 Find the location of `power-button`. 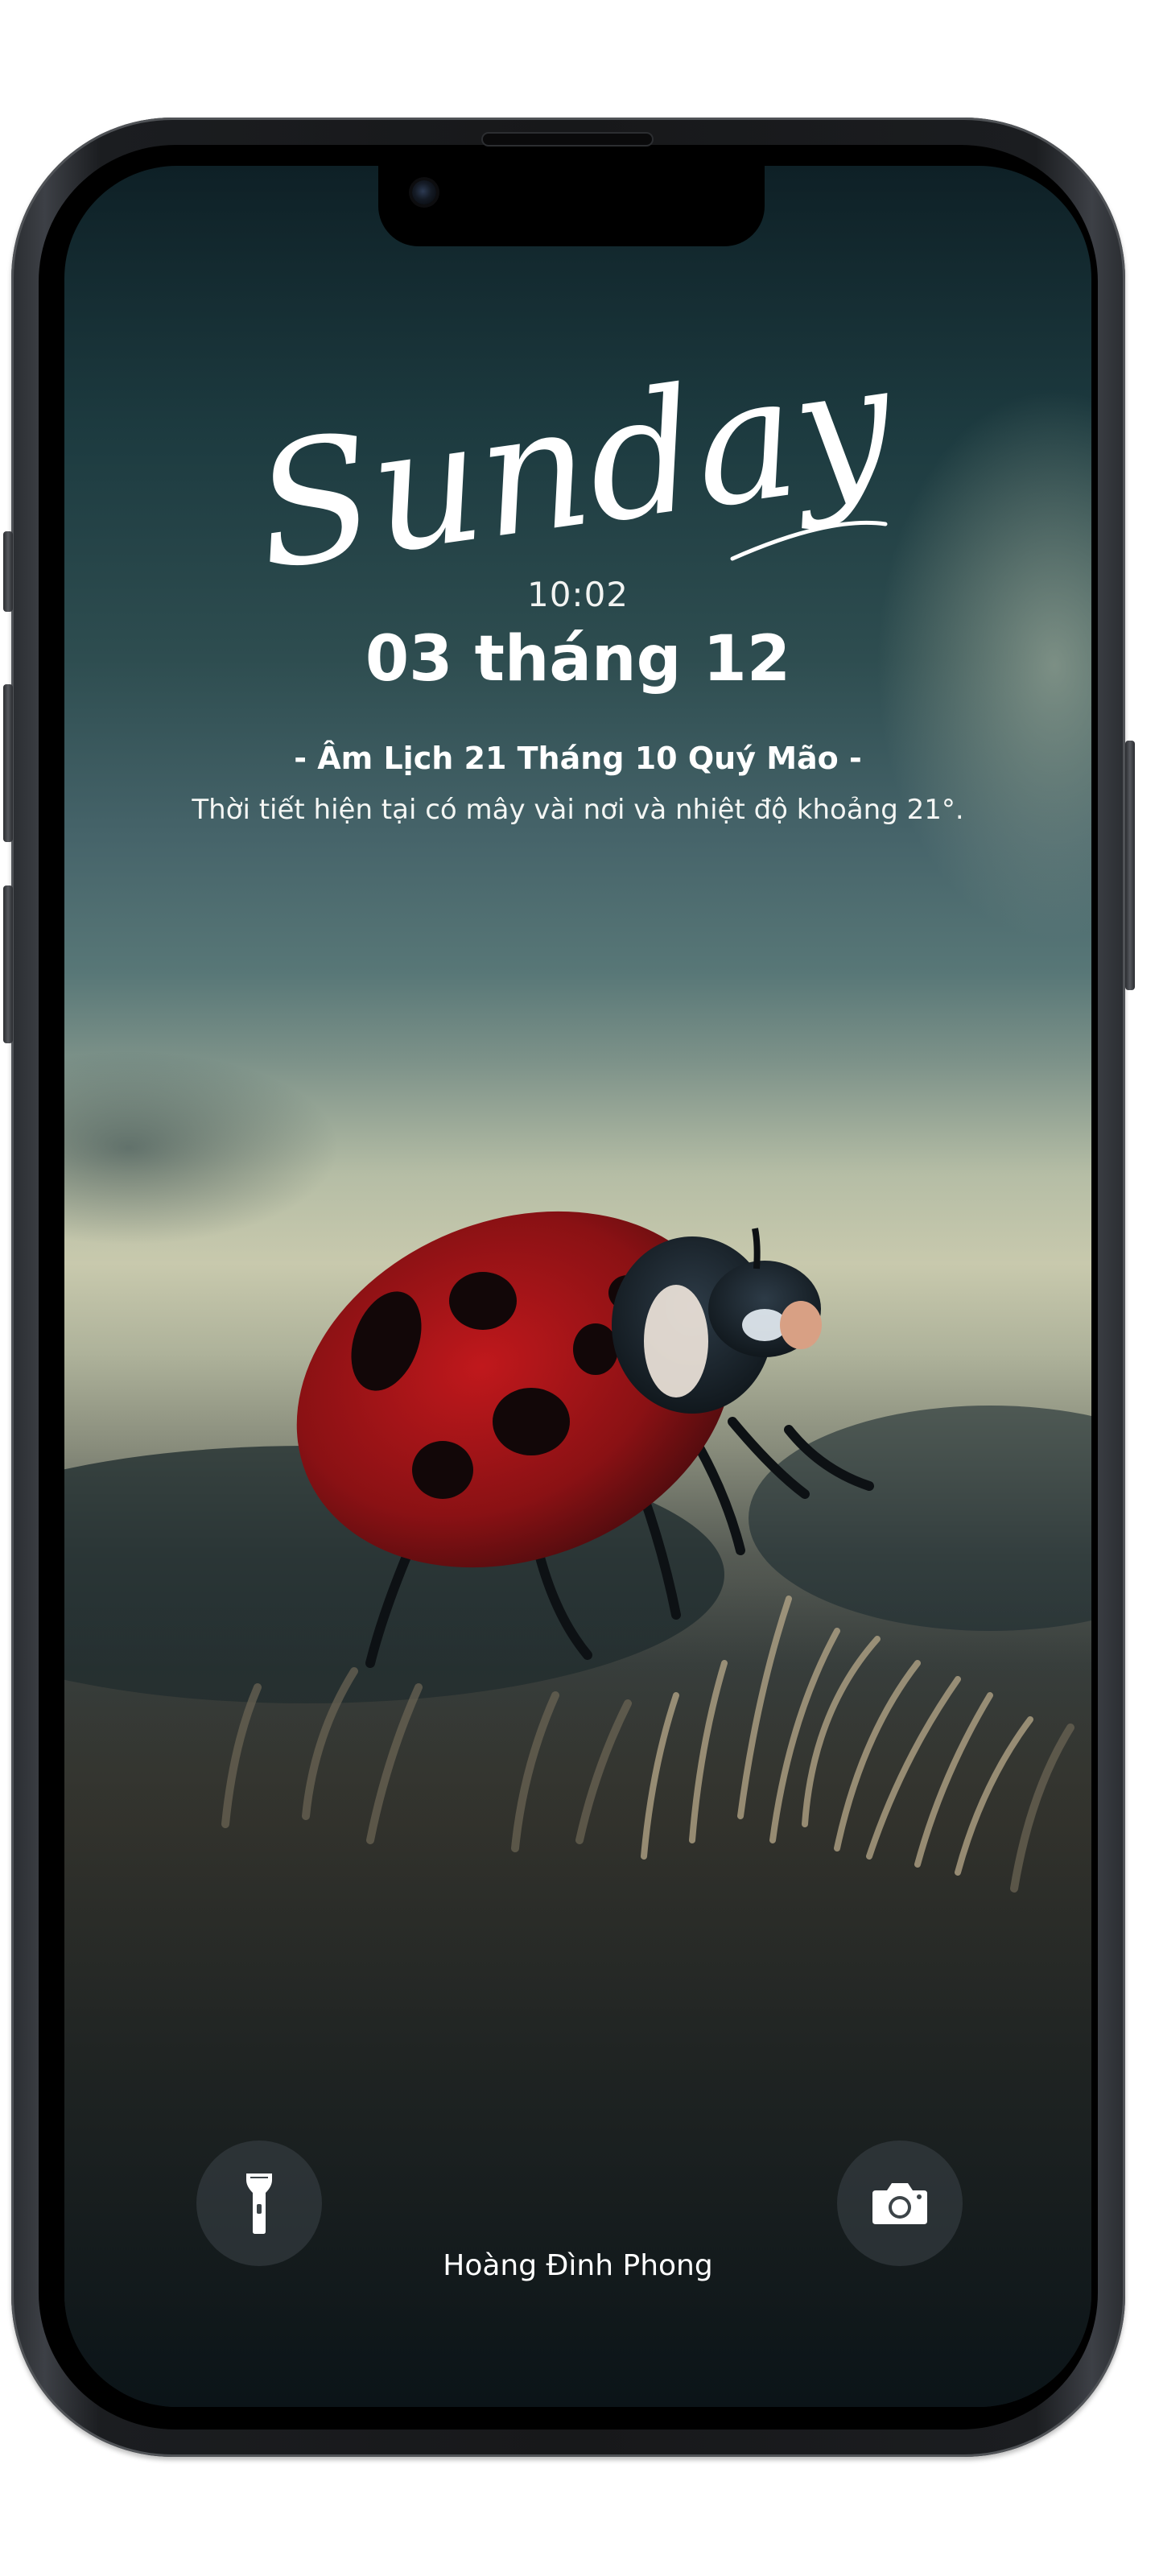

power-button is located at coordinates (1130, 865).